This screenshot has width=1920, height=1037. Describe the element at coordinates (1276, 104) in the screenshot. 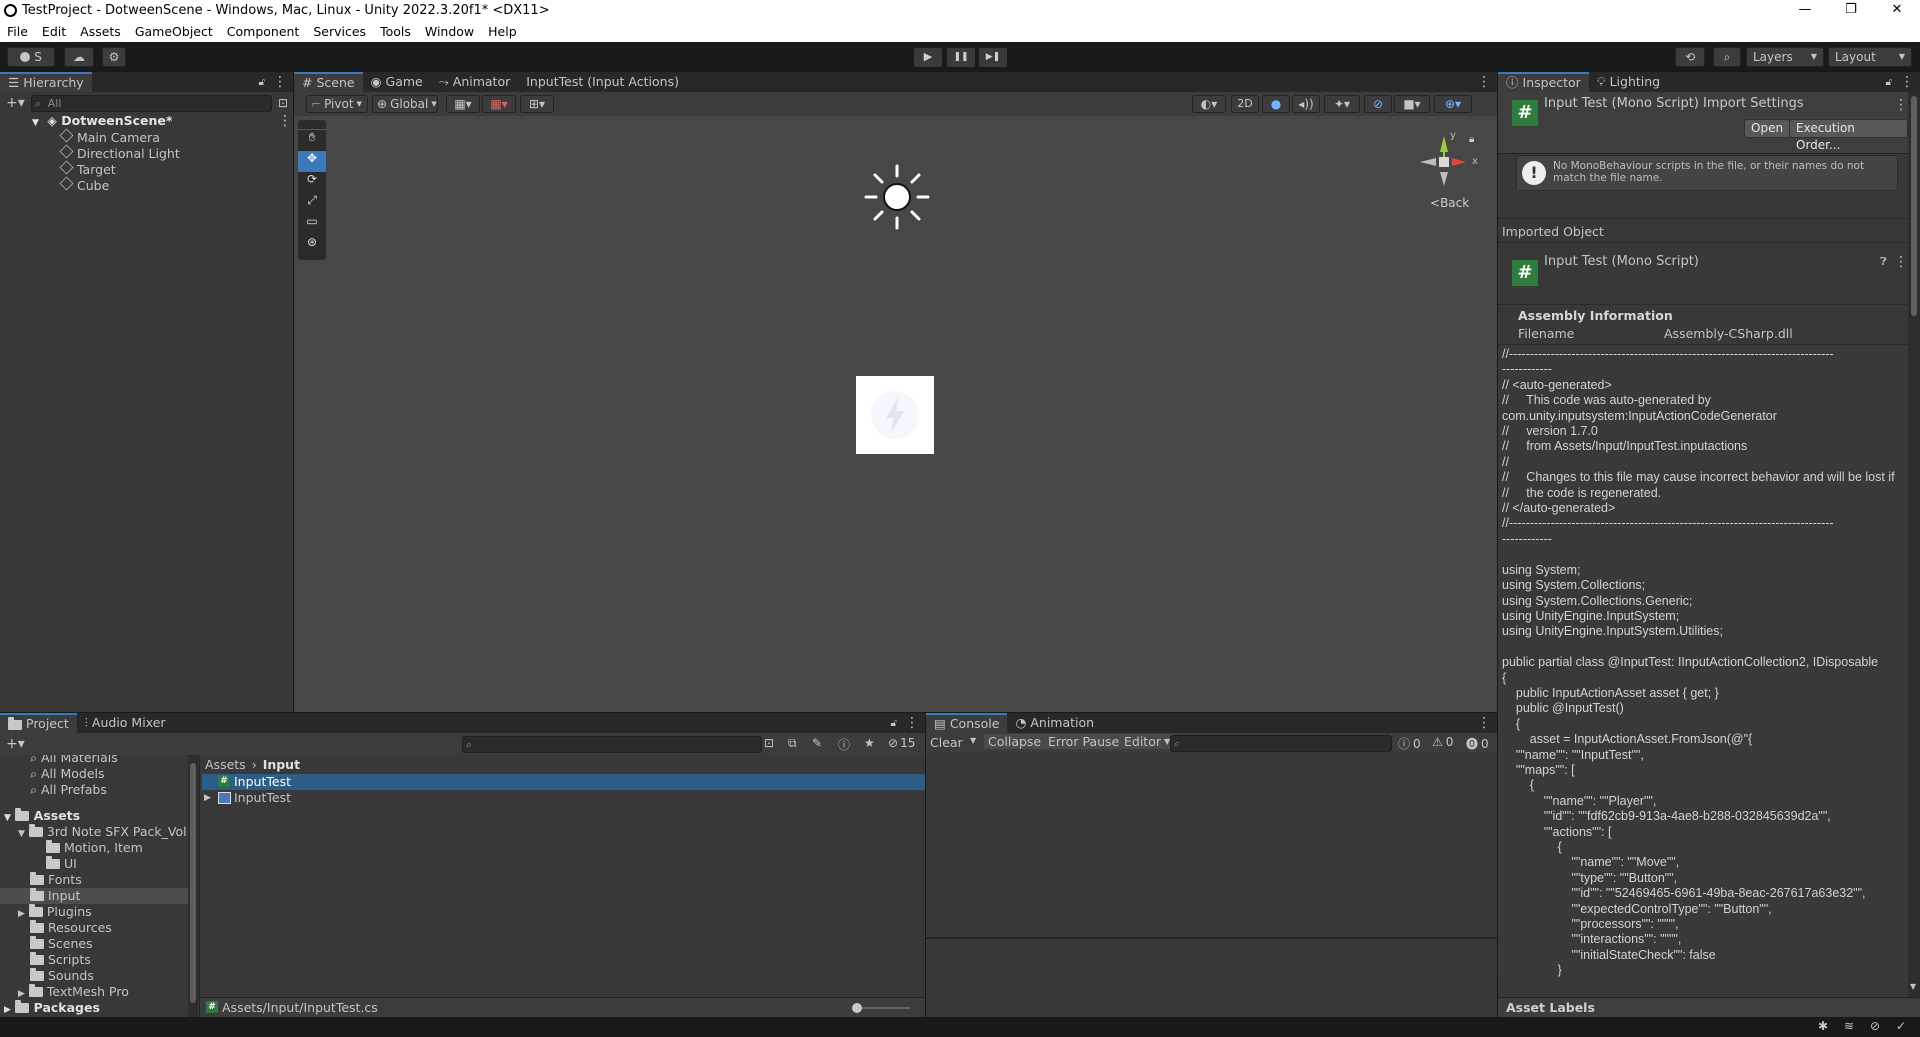

I see `lighting-toggle: ●` at that location.